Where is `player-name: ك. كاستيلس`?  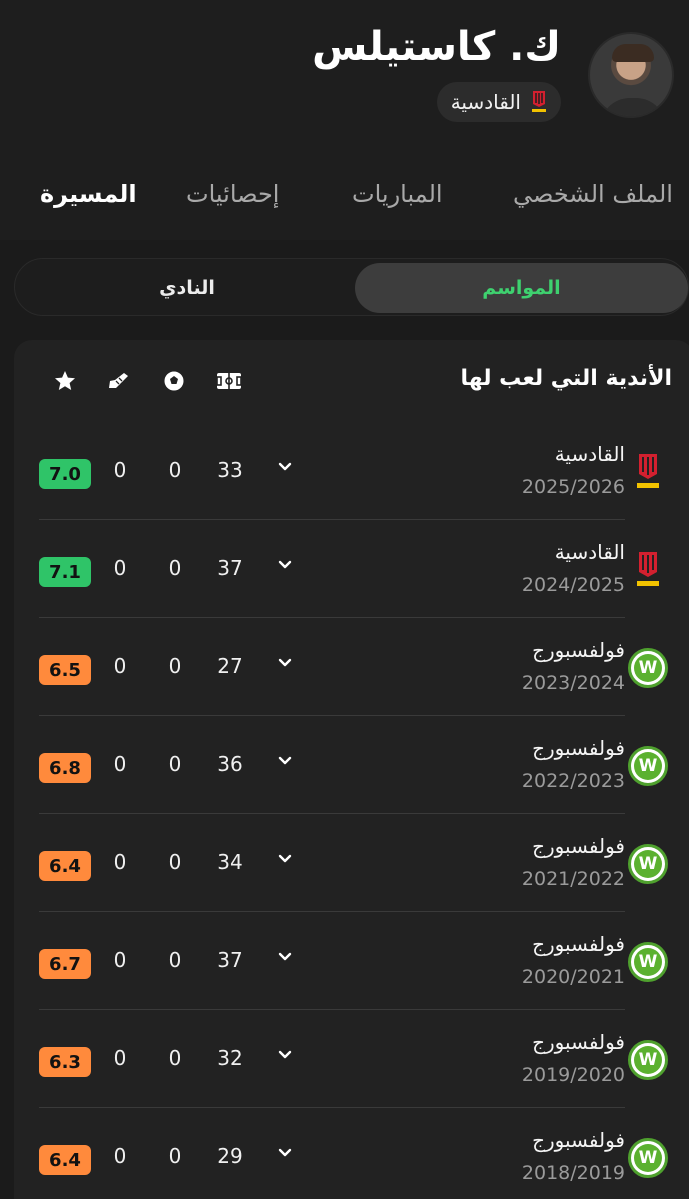 player-name: ك. كاستيلس is located at coordinates (436, 47).